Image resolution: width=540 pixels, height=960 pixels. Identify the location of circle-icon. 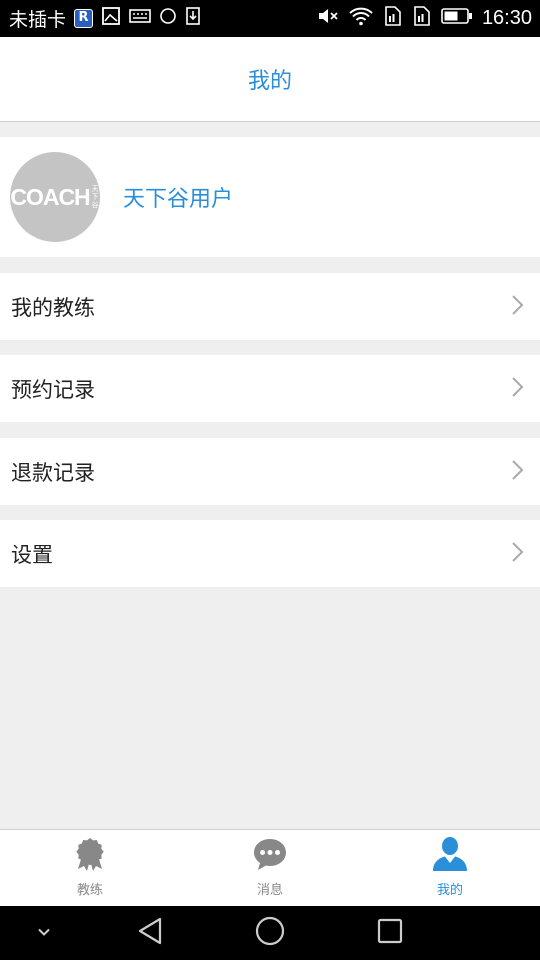
(168, 18).